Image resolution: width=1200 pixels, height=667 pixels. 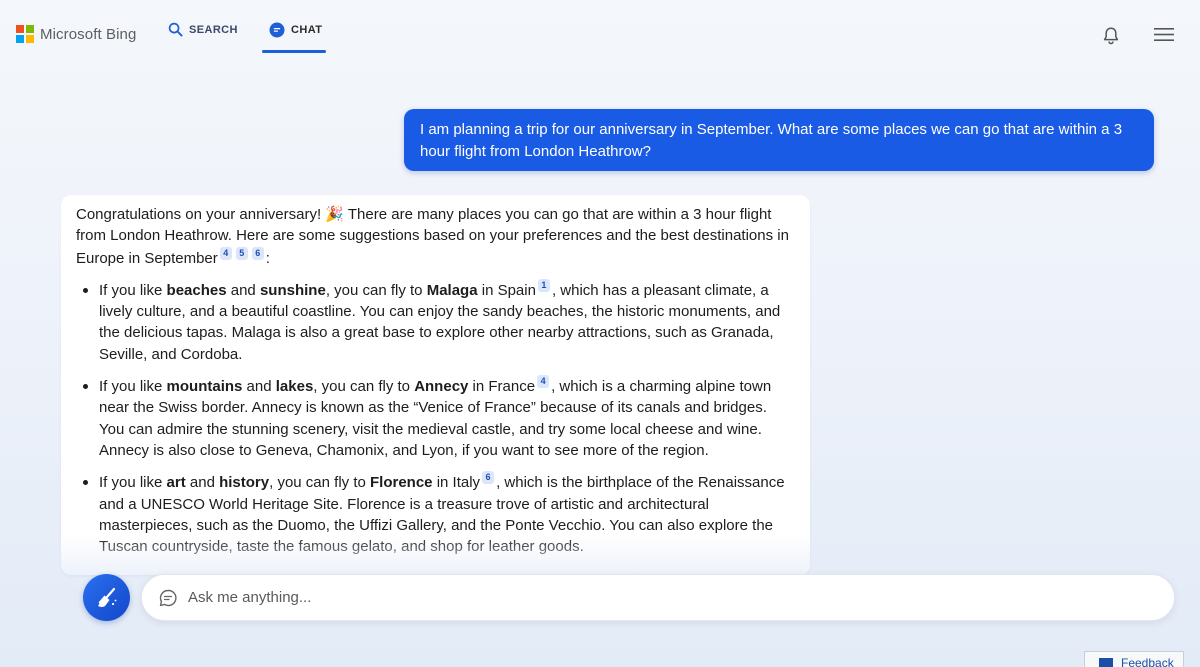 I want to click on intro-text-a: Congratulations on your anniversary!, so click(x=201, y=214).